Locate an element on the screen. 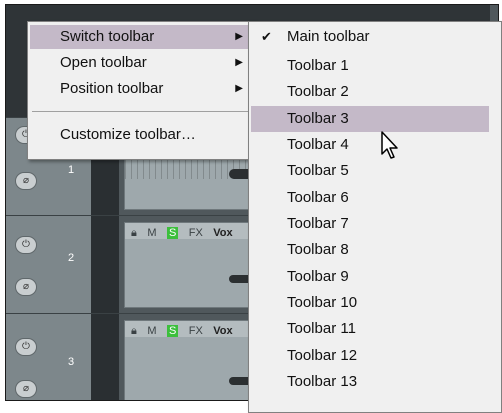 This screenshot has height=413, width=502. submenu-item-toolbar-8: Toolbar 8 is located at coordinates (370, 250).